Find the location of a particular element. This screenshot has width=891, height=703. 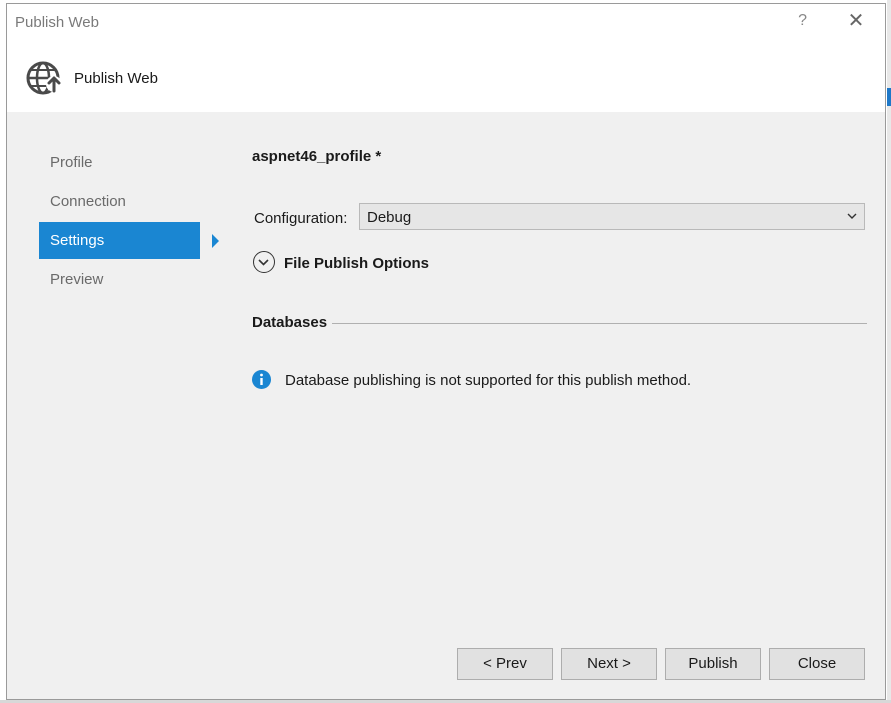

close-icon: ✕ is located at coordinates (856, 21).